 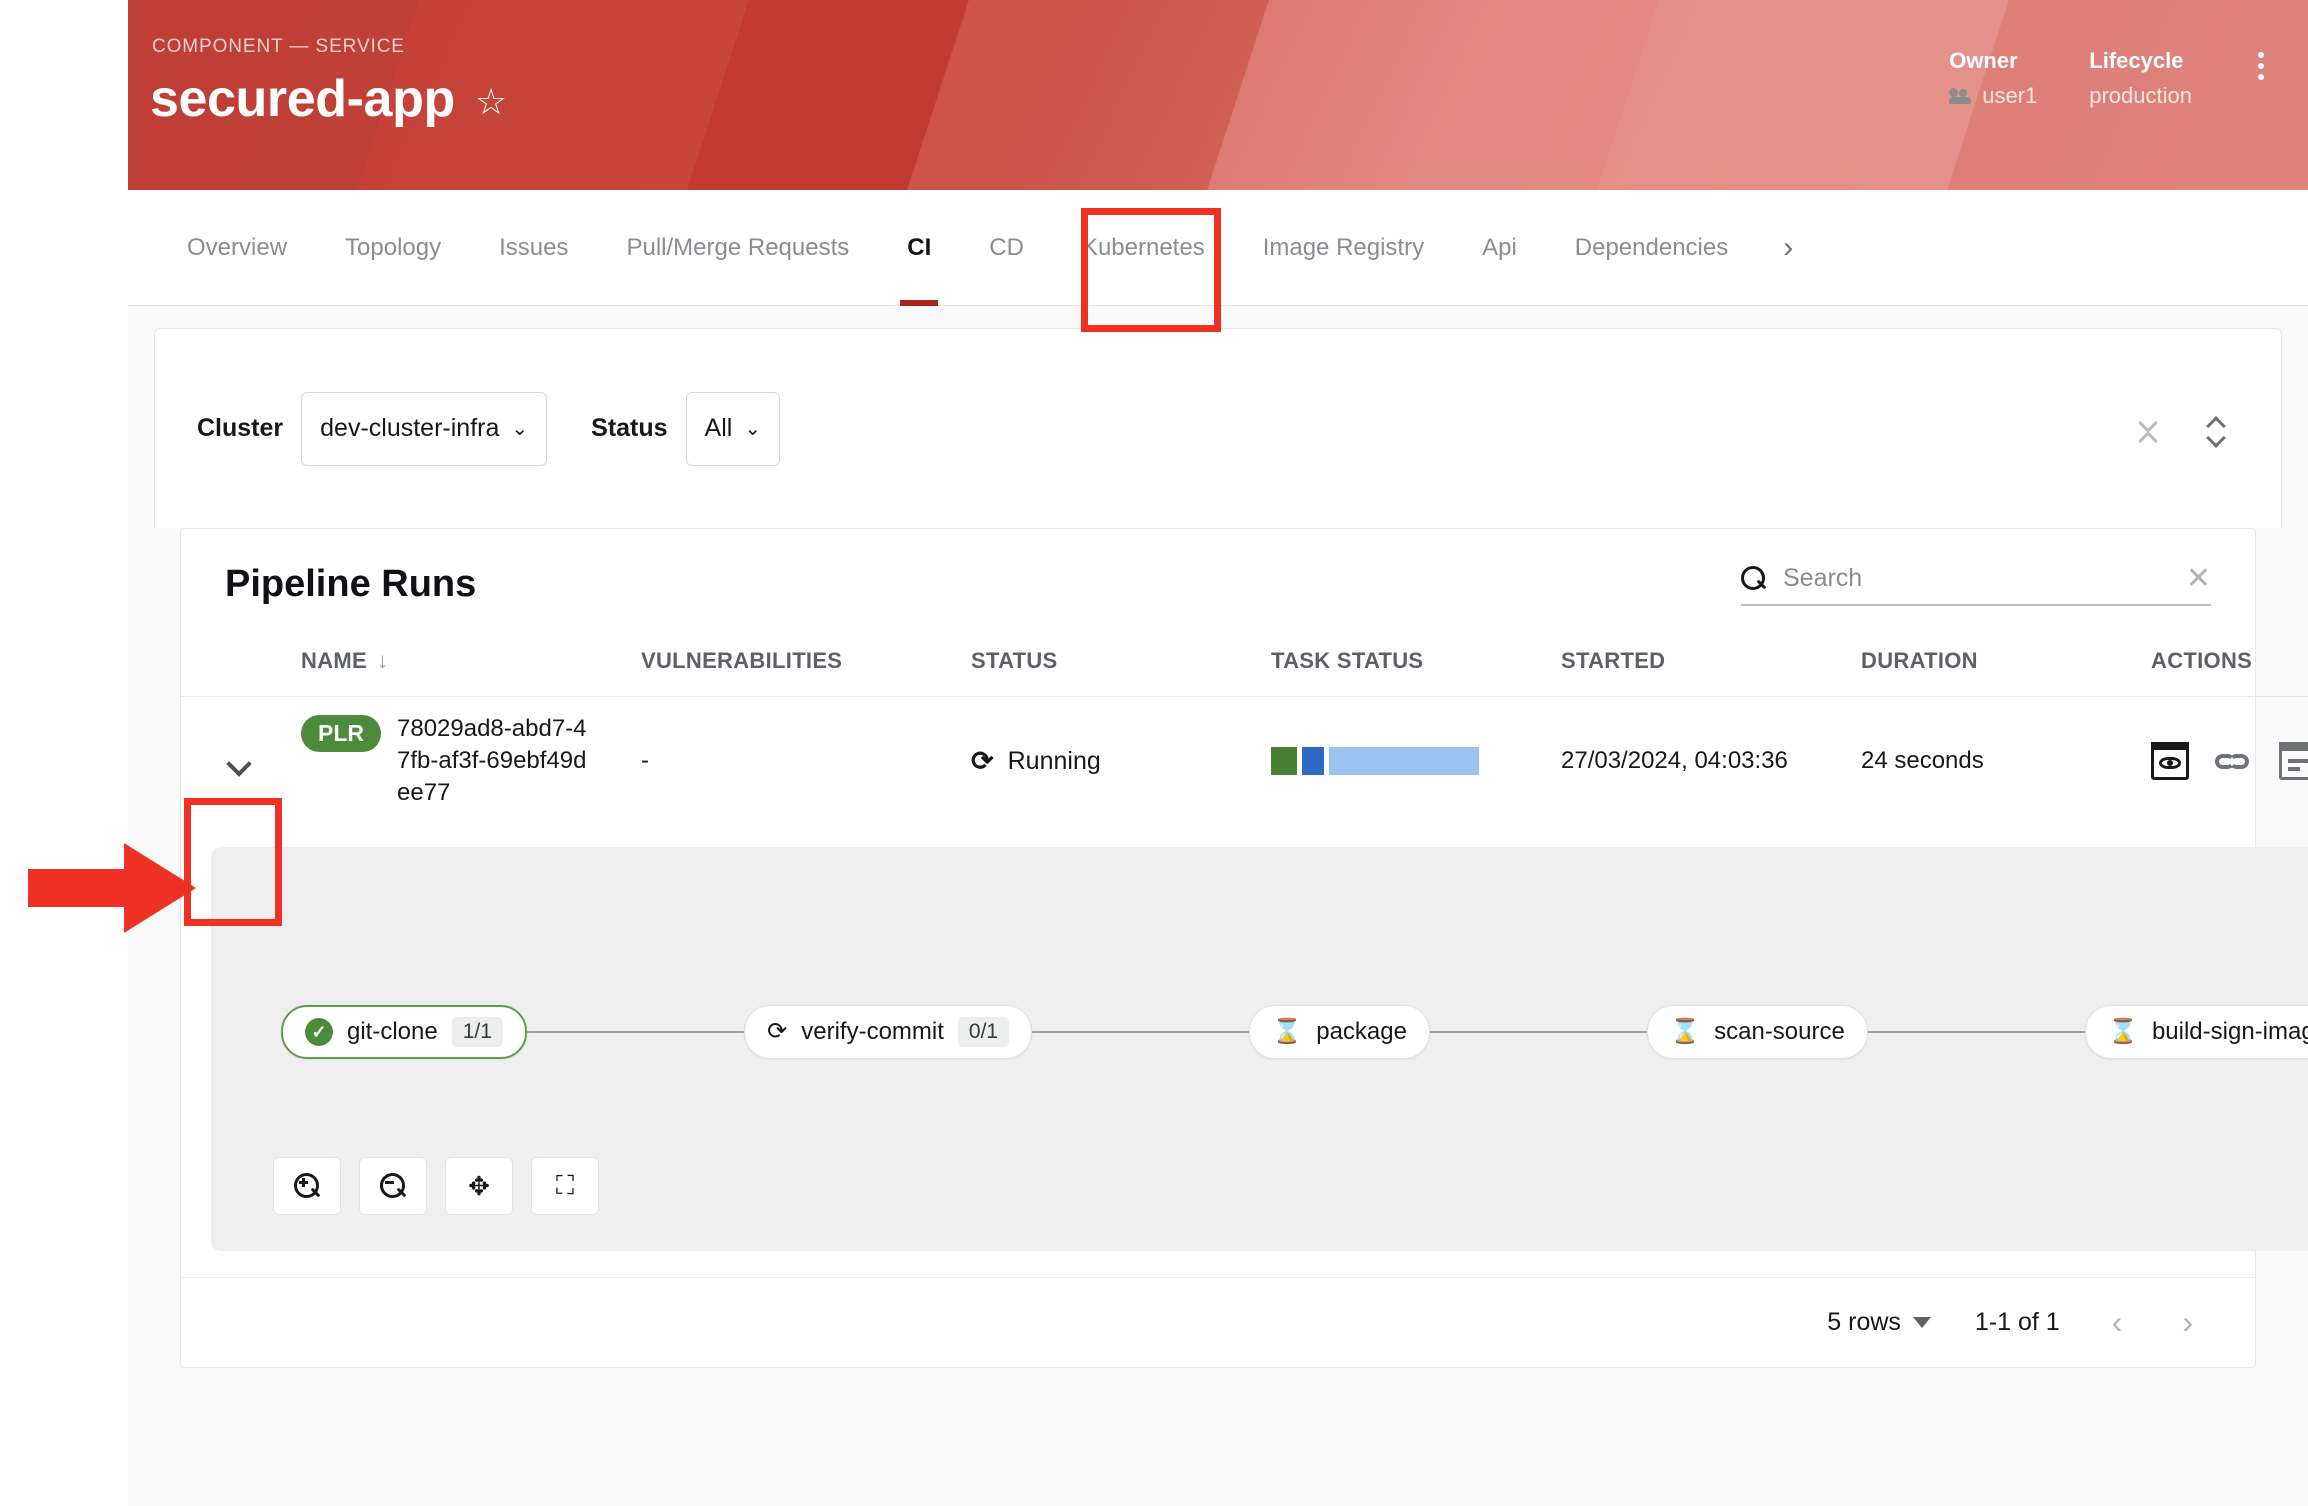 I want to click on owner-block: Owner user1, so click(x=1993, y=78).